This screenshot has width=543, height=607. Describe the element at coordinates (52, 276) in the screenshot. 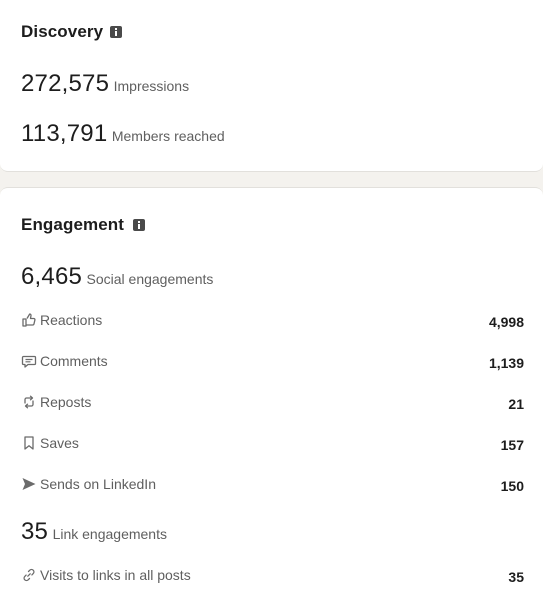

I see `social-engagements-value: 6,465` at that location.